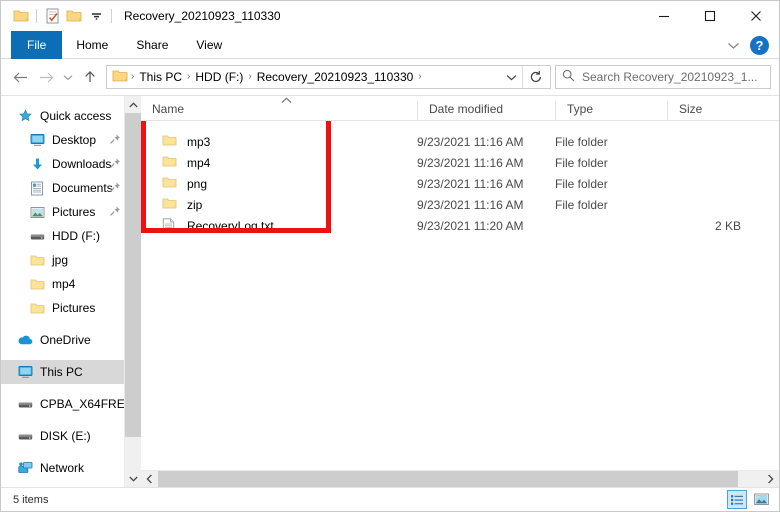  Describe the element at coordinates (335, 77) in the screenshot. I see `breadcrumb-item-recovery-folder: Recovery_20210923_110330` at that location.